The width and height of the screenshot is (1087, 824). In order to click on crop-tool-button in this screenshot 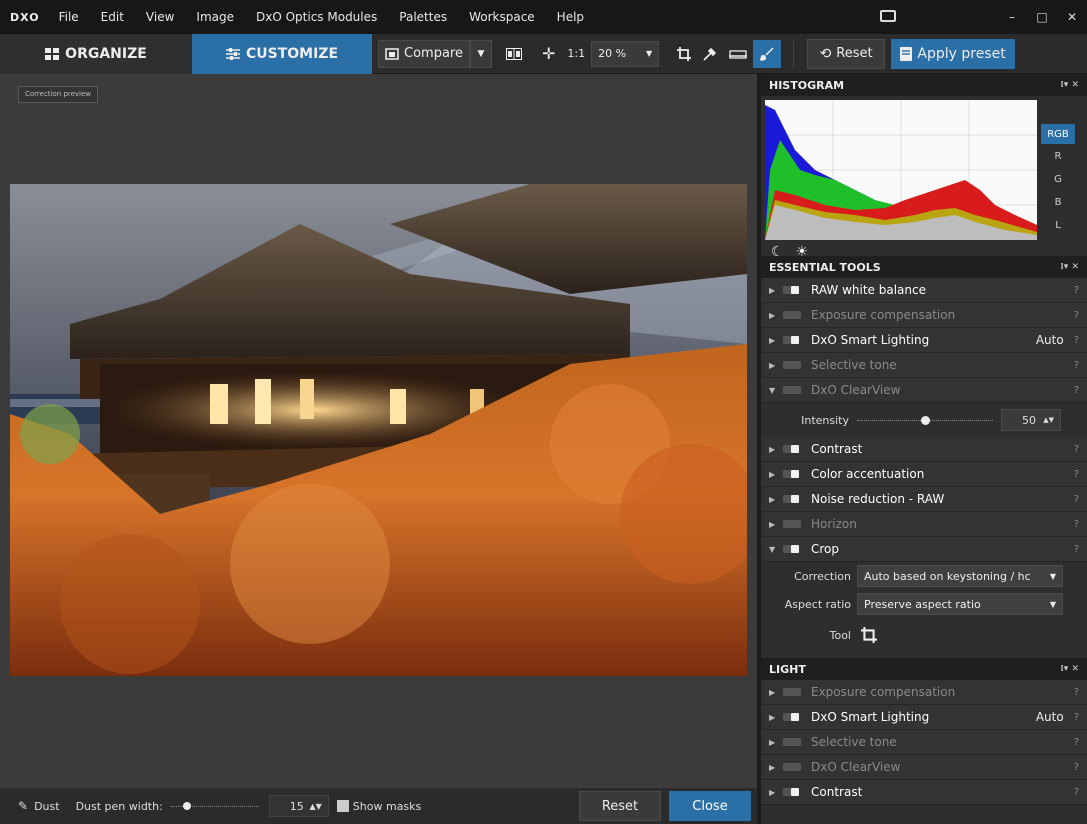, I will do `click(684, 54)`.